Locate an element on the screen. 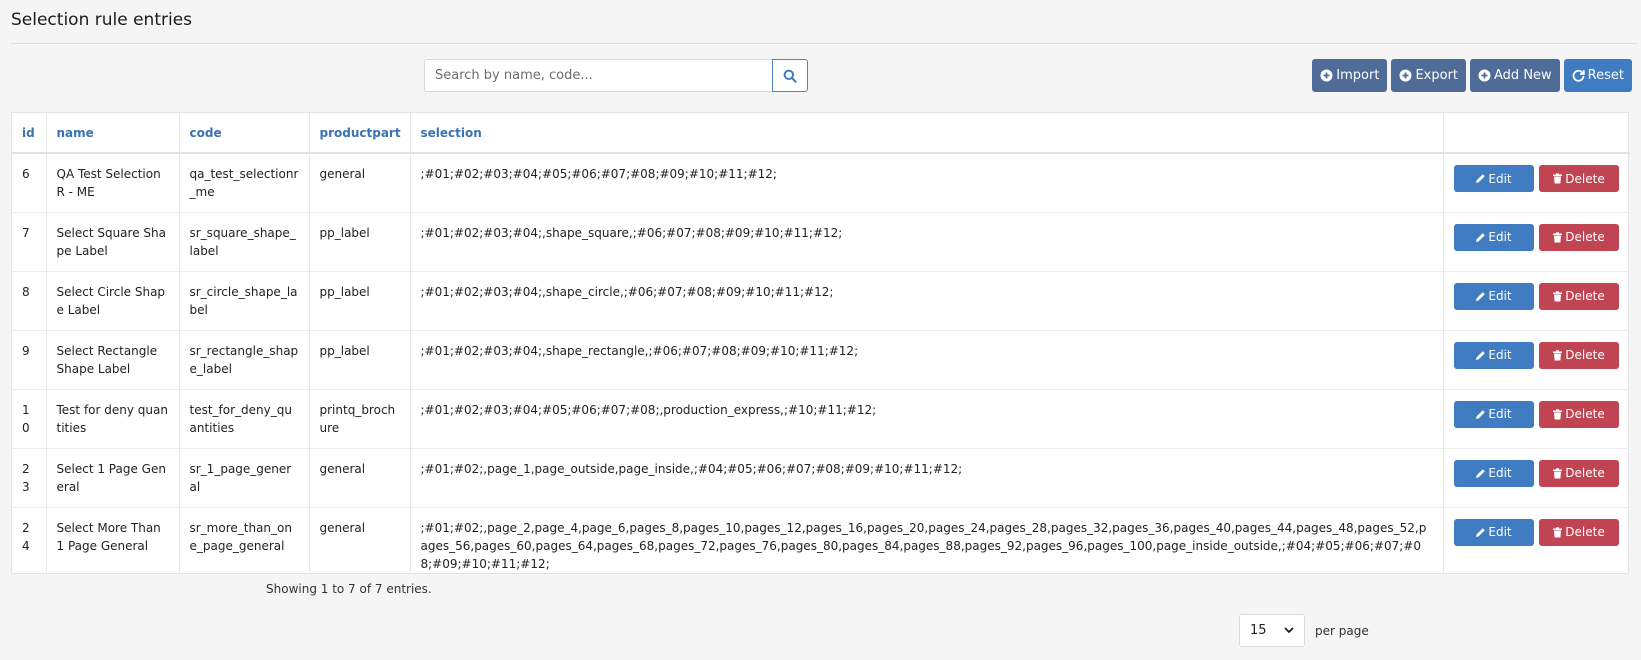 The height and width of the screenshot is (660, 1641). per-page-select: 15 is located at coordinates (1272, 630).